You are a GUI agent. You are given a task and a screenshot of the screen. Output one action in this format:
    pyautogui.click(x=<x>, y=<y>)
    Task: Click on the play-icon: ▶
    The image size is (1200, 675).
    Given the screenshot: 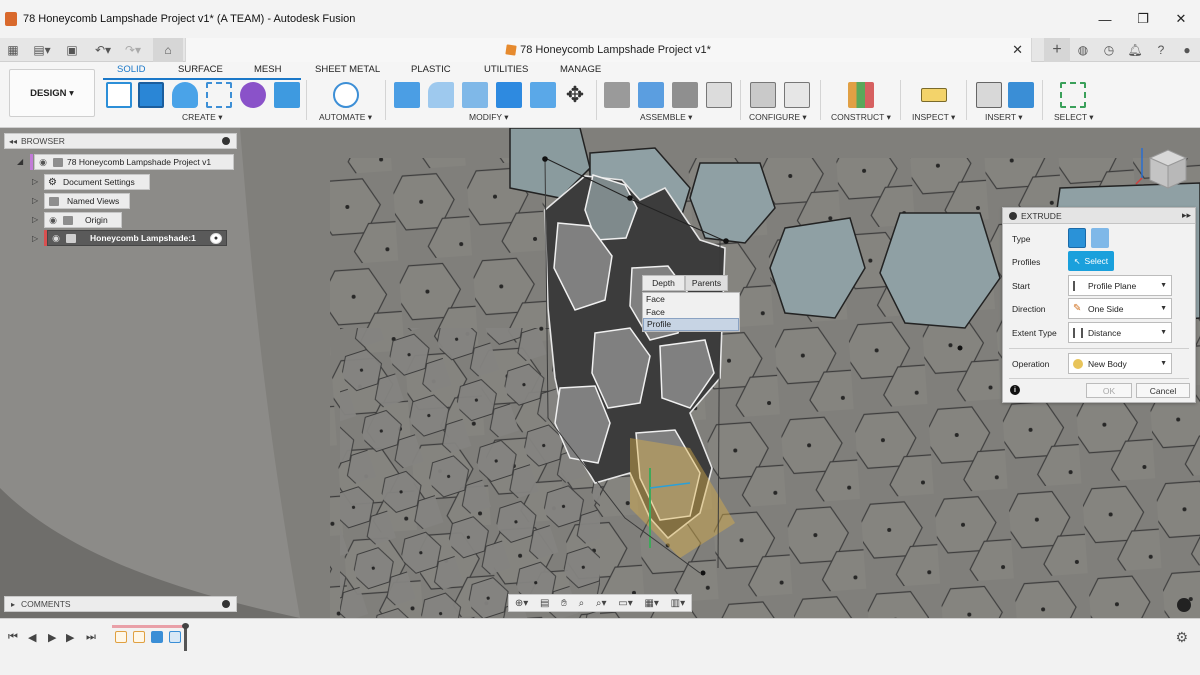 What is the action you would take?
    pyautogui.click(x=52, y=637)
    